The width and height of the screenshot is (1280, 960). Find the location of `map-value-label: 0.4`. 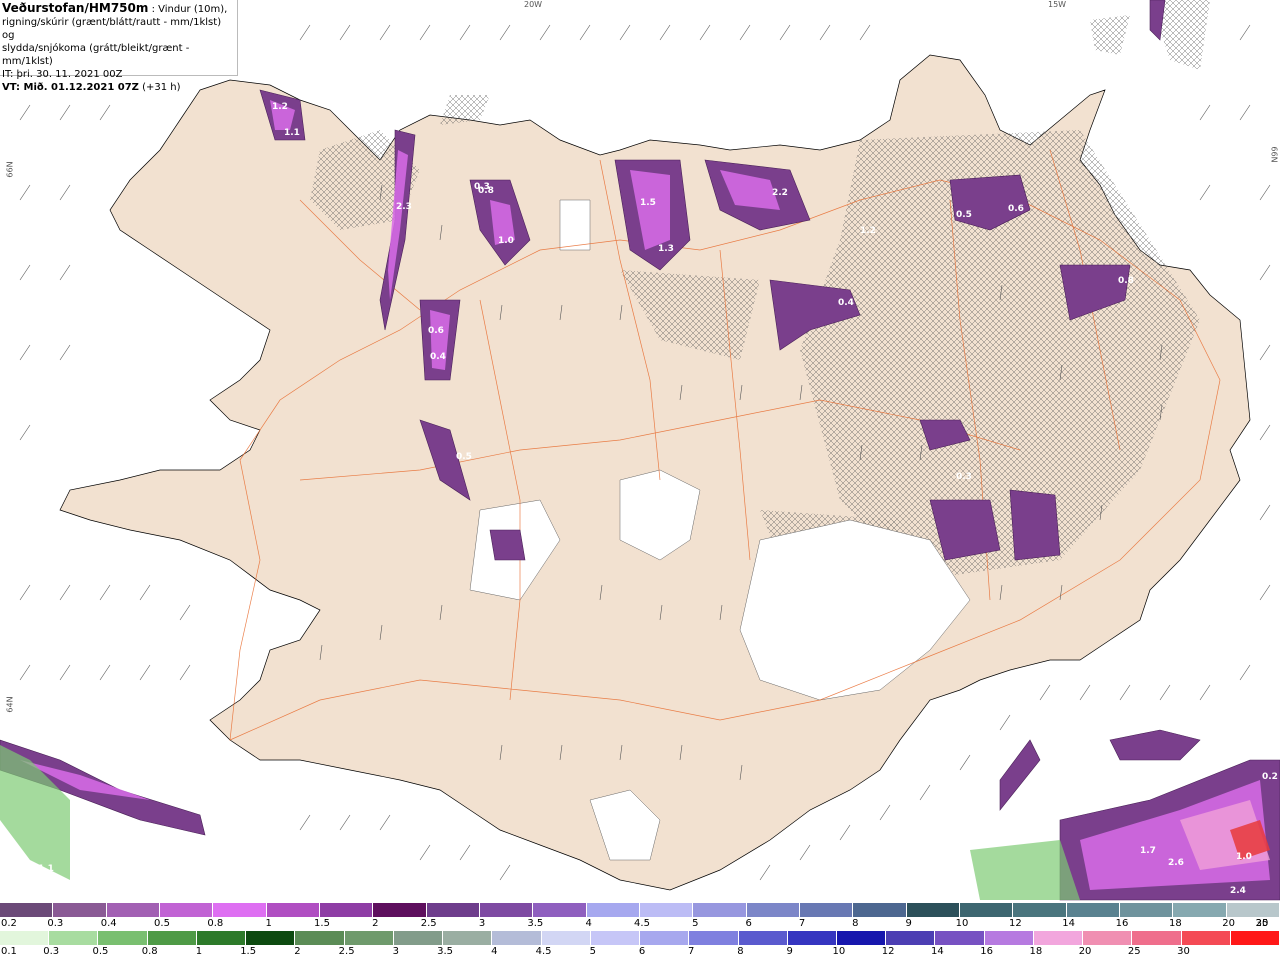

map-value-label: 0.4 is located at coordinates (438, 357).